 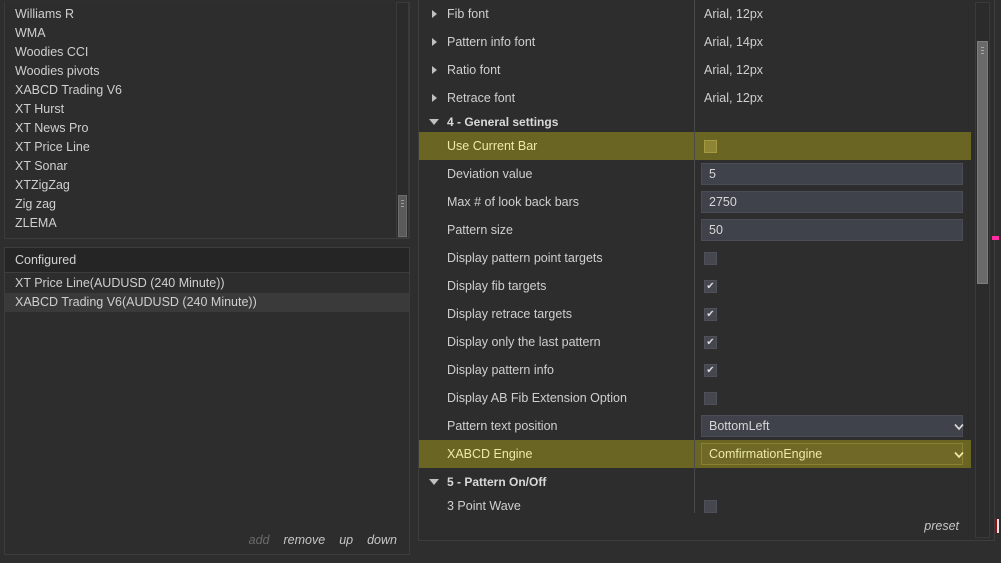 What do you see at coordinates (832, 174) in the screenshot?
I see `text-input: 5` at bounding box center [832, 174].